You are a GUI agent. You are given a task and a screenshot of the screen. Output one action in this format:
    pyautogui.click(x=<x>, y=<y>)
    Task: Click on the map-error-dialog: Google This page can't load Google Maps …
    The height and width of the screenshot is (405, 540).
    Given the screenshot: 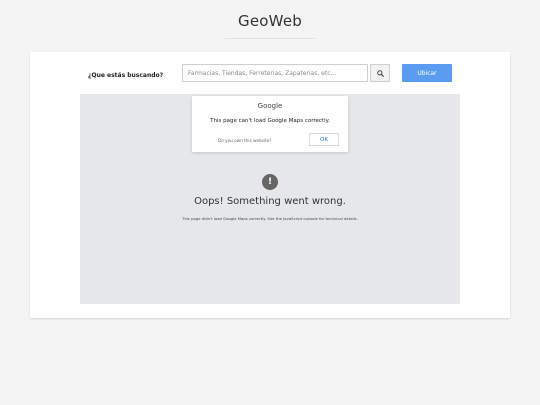 What is the action you would take?
    pyautogui.click(x=270, y=124)
    